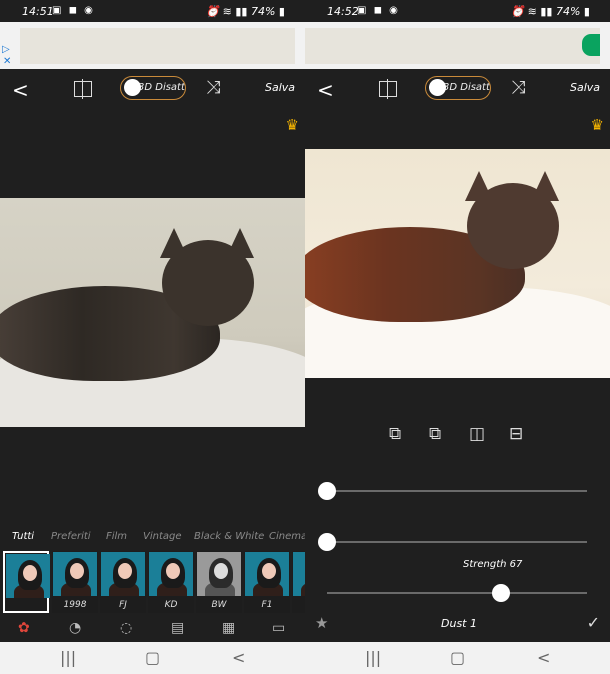 Image resolution: width=610 pixels, height=674 pixels. I want to click on status-time: 14:51, so click(38, 11).